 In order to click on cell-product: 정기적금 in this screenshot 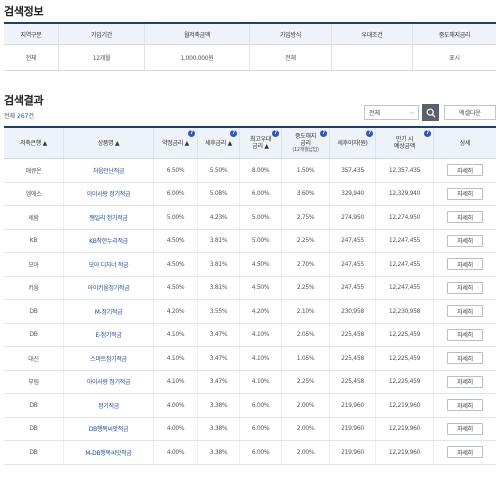, I will do `click(109, 405)`.